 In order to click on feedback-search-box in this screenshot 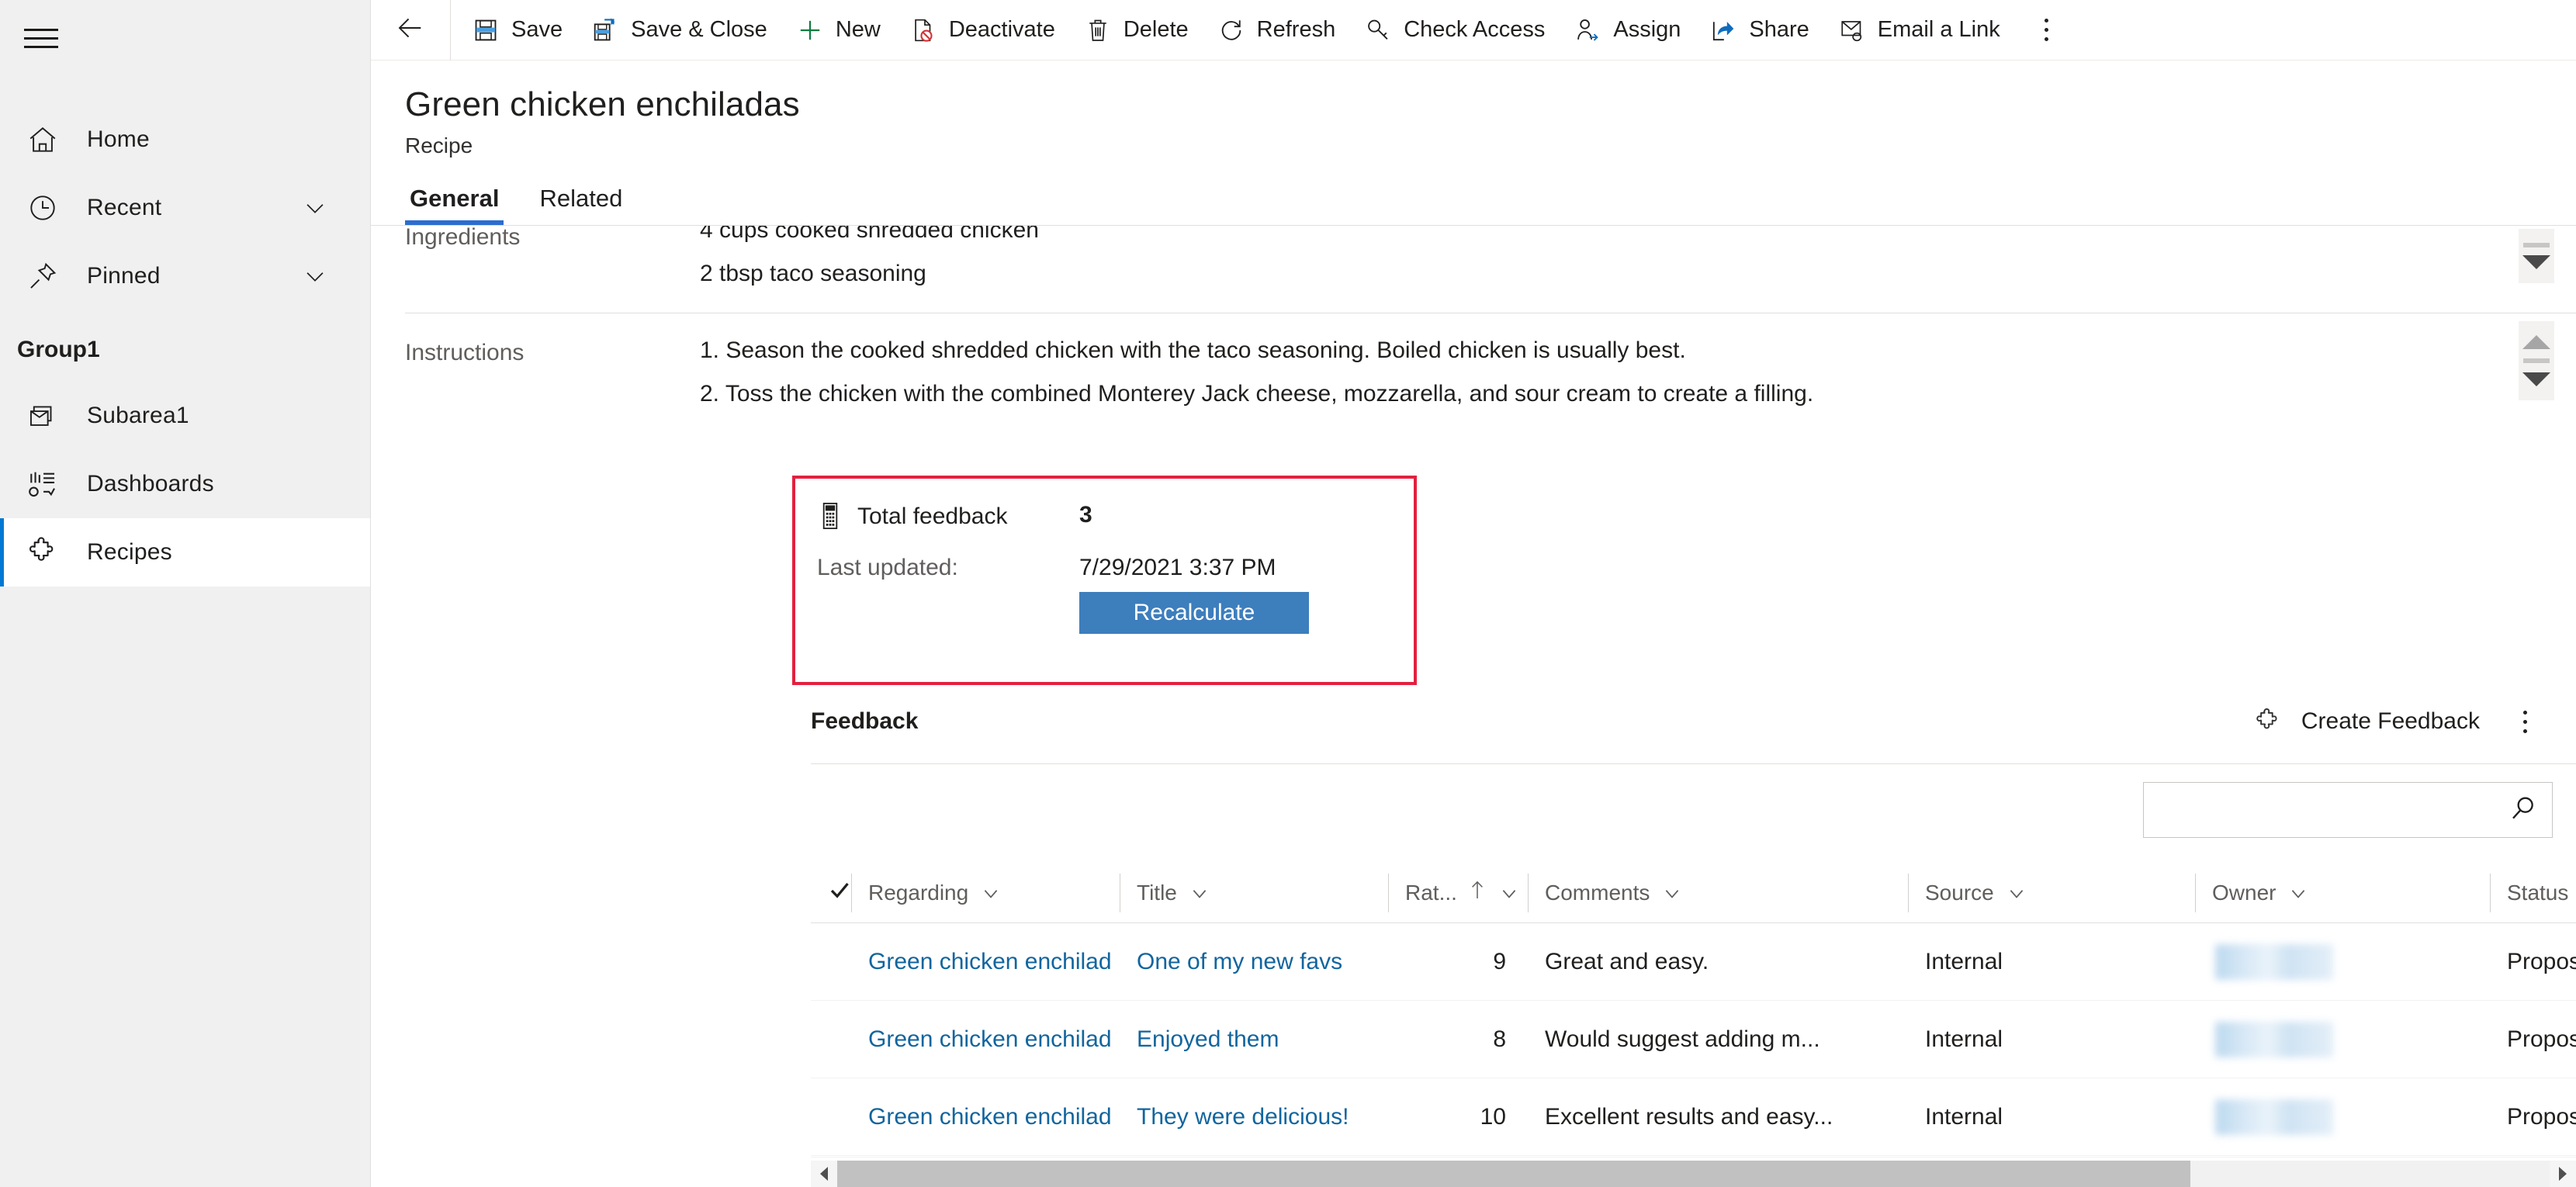, I will do `click(2348, 810)`.